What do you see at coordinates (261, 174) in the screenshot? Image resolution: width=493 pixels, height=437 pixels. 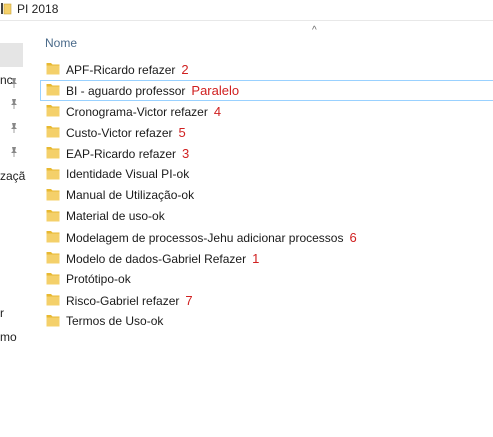 I see `list-item: Identidade Visual PI-ok` at bounding box center [261, 174].